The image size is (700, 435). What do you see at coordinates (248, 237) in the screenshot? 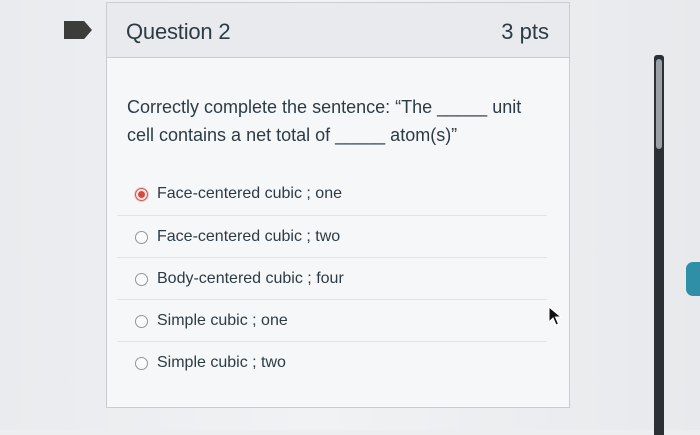
I see `answer-label: Face-centered cubic ; two` at bounding box center [248, 237].